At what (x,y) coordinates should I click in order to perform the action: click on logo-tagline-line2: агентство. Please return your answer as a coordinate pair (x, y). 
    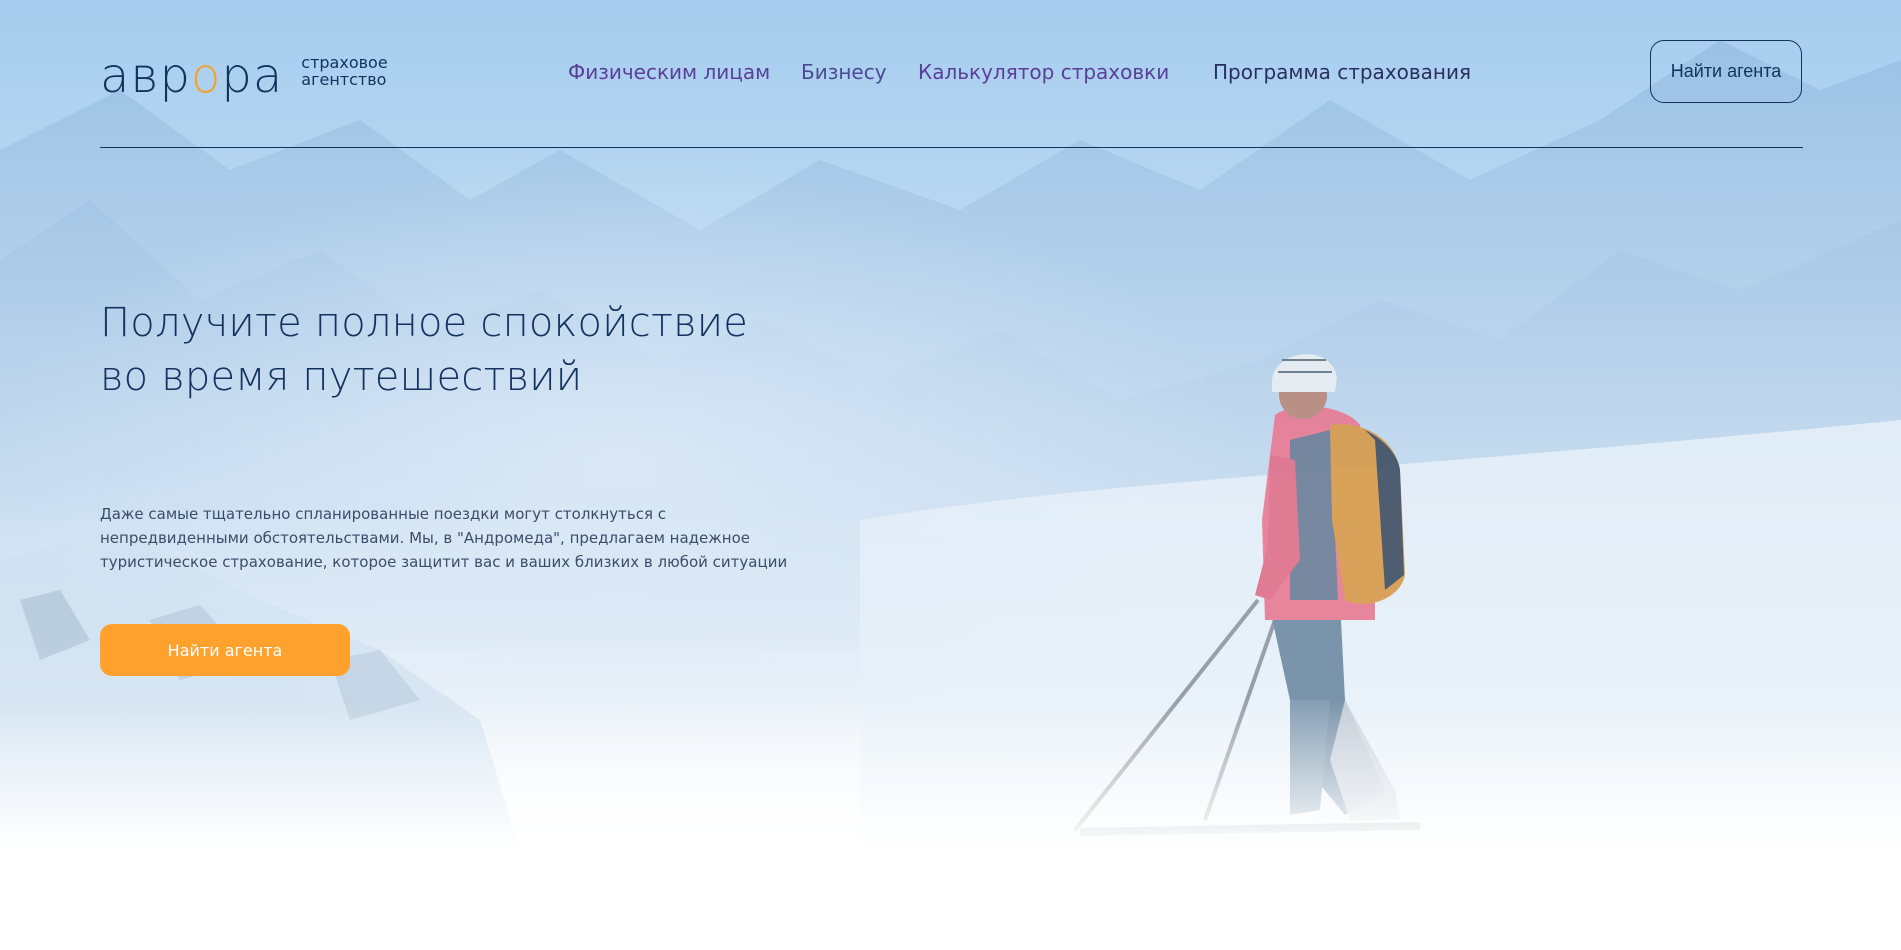
    Looking at the image, I should click on (344, 79).